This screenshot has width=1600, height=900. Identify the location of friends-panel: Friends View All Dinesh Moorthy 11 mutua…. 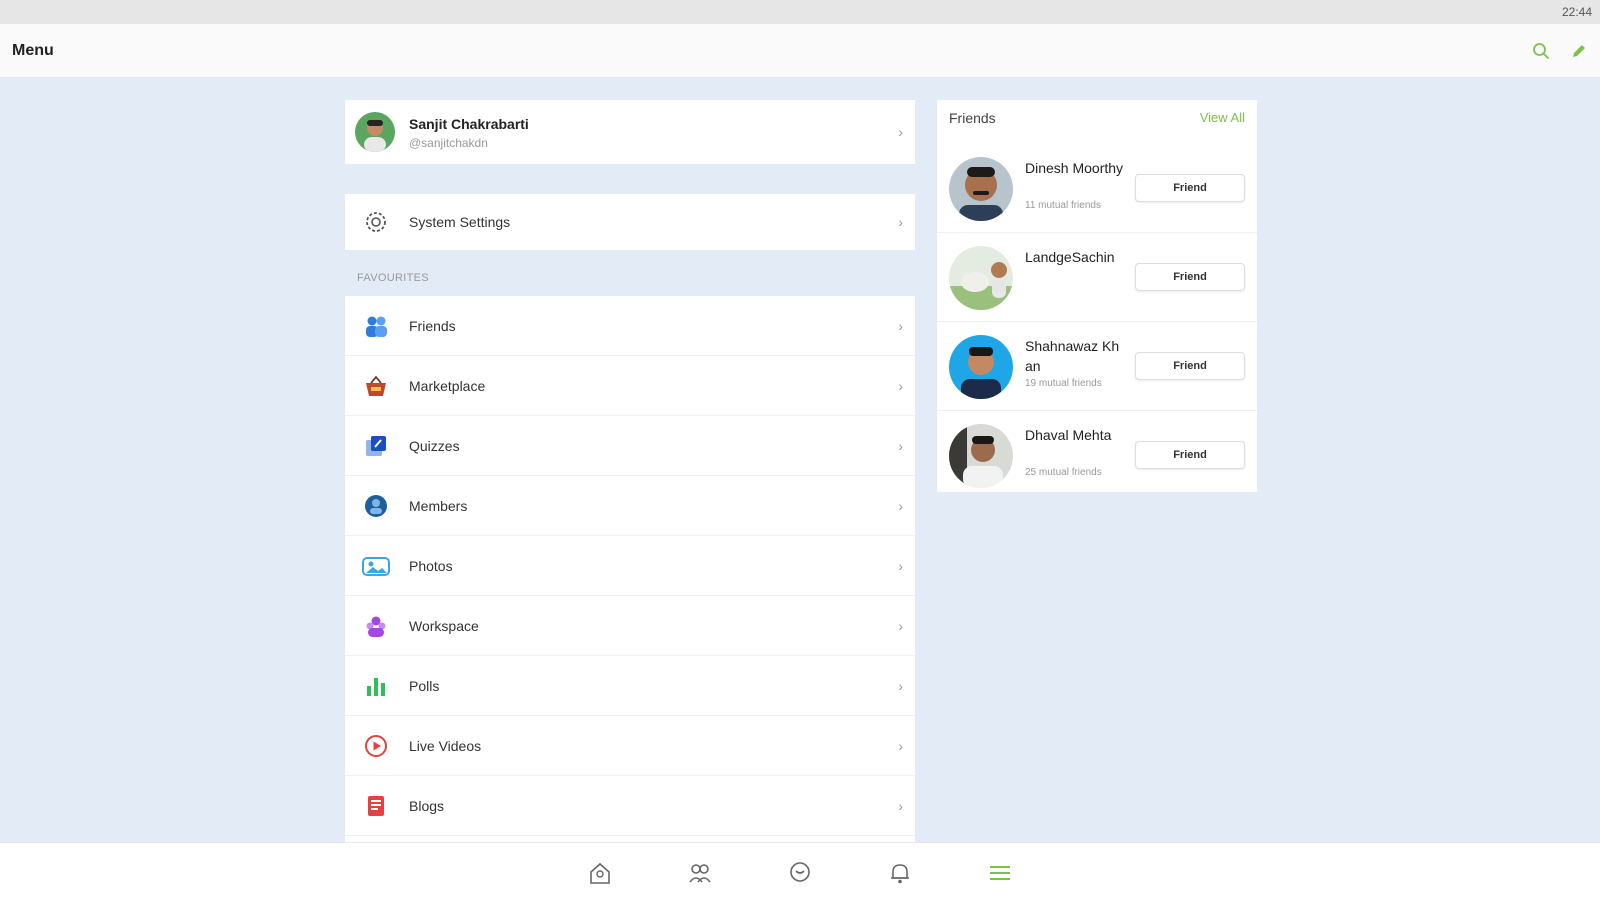
(1097, 296).